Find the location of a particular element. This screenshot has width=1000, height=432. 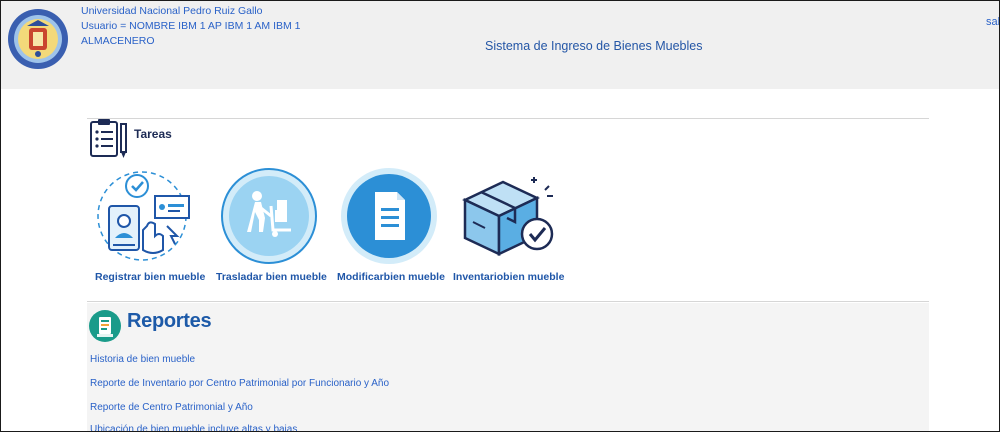

task-registrar is located at coordinates (147, 216).